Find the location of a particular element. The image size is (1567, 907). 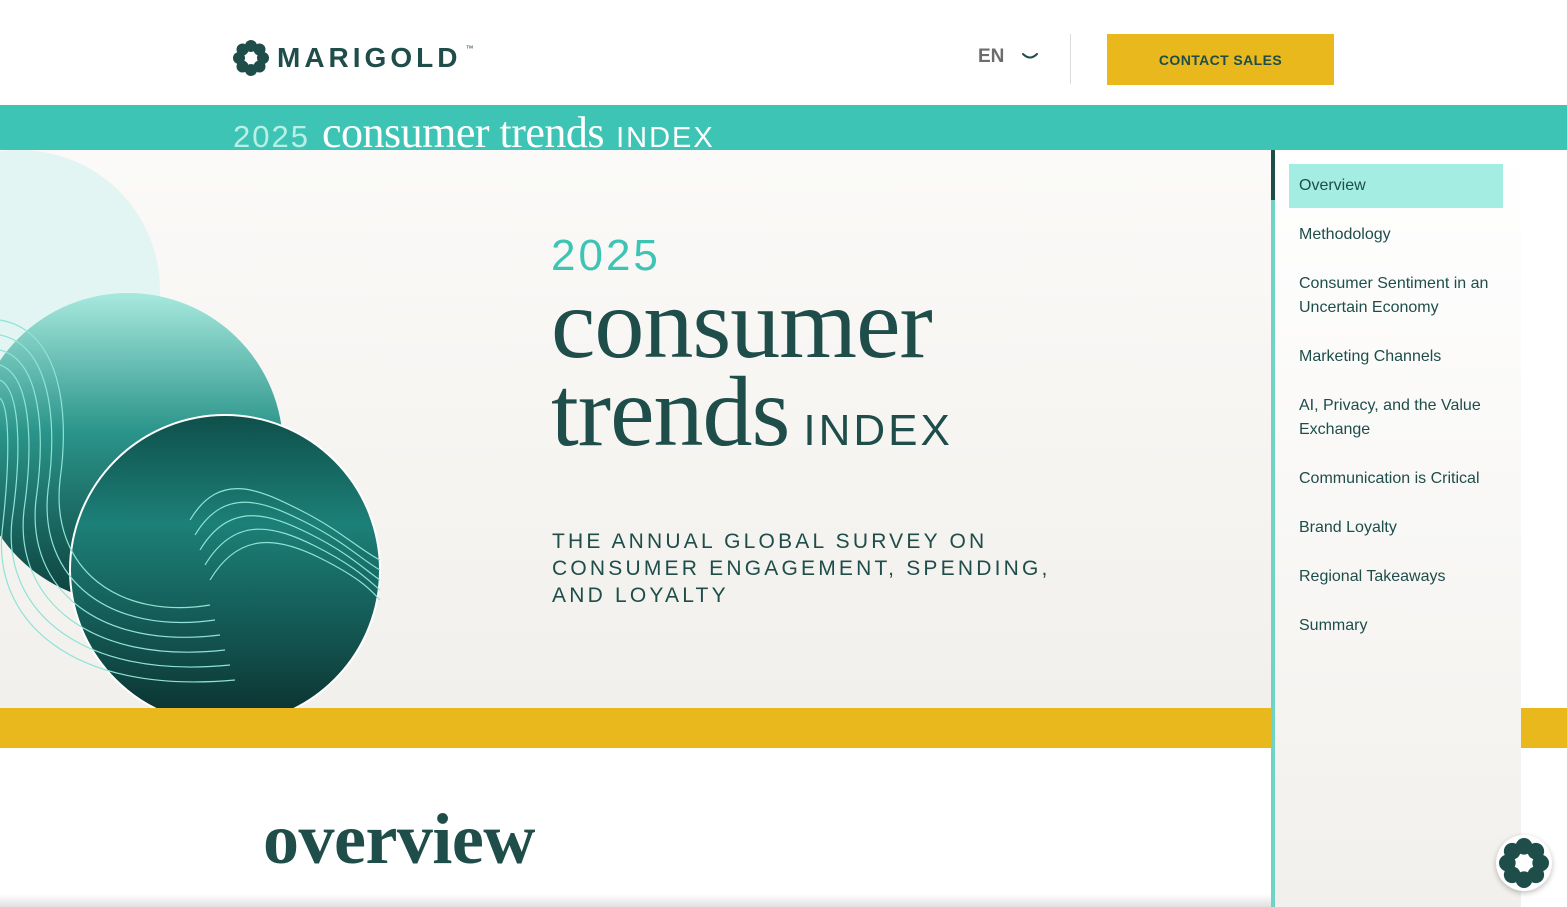

marigold-logo: MARIGOLD ™ is located at coordinates (353, 58).